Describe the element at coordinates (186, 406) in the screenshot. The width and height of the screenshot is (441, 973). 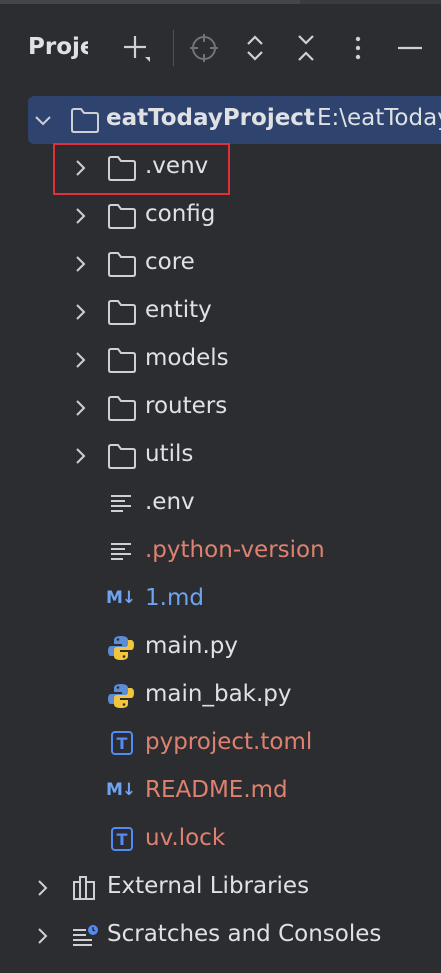
I see `tree-item-label: routers` at that location.